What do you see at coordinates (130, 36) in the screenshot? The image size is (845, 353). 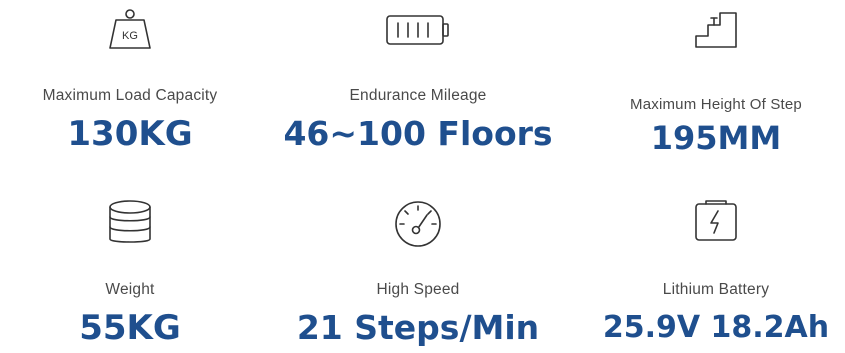 I see `weight-kg-icon-text: KG` at bounding box center [130, 36].